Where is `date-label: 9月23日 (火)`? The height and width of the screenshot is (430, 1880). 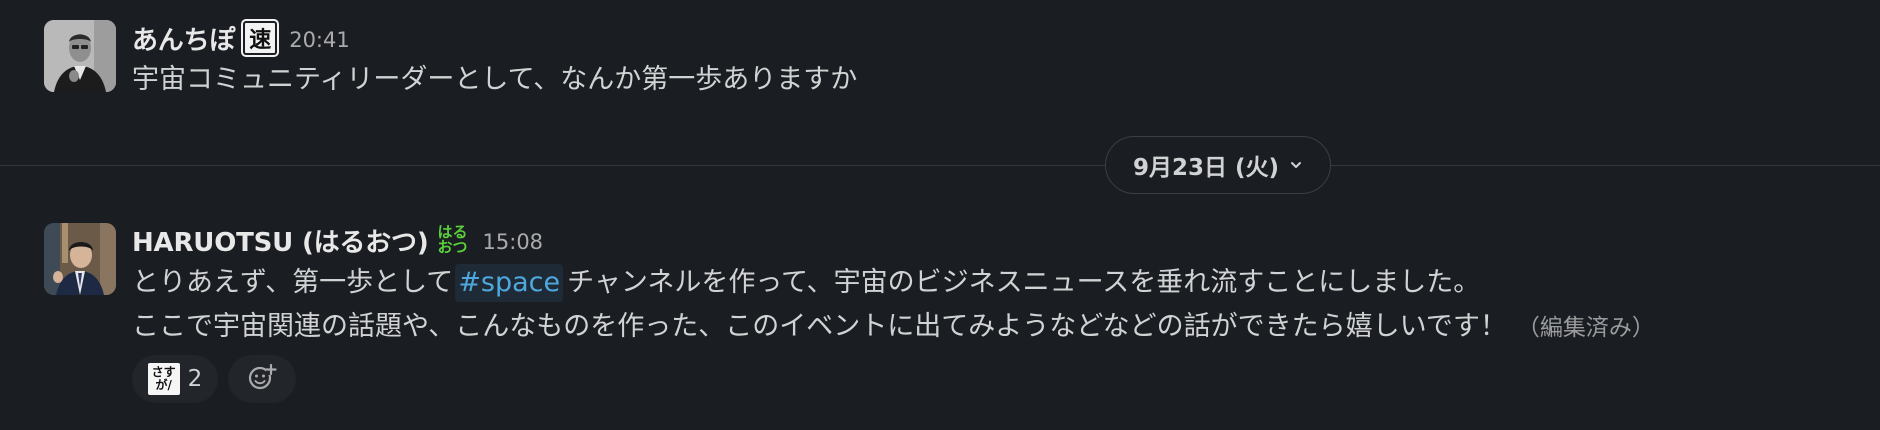
date-label: 9月23日 (火) is located at coordinates (1206, 168).